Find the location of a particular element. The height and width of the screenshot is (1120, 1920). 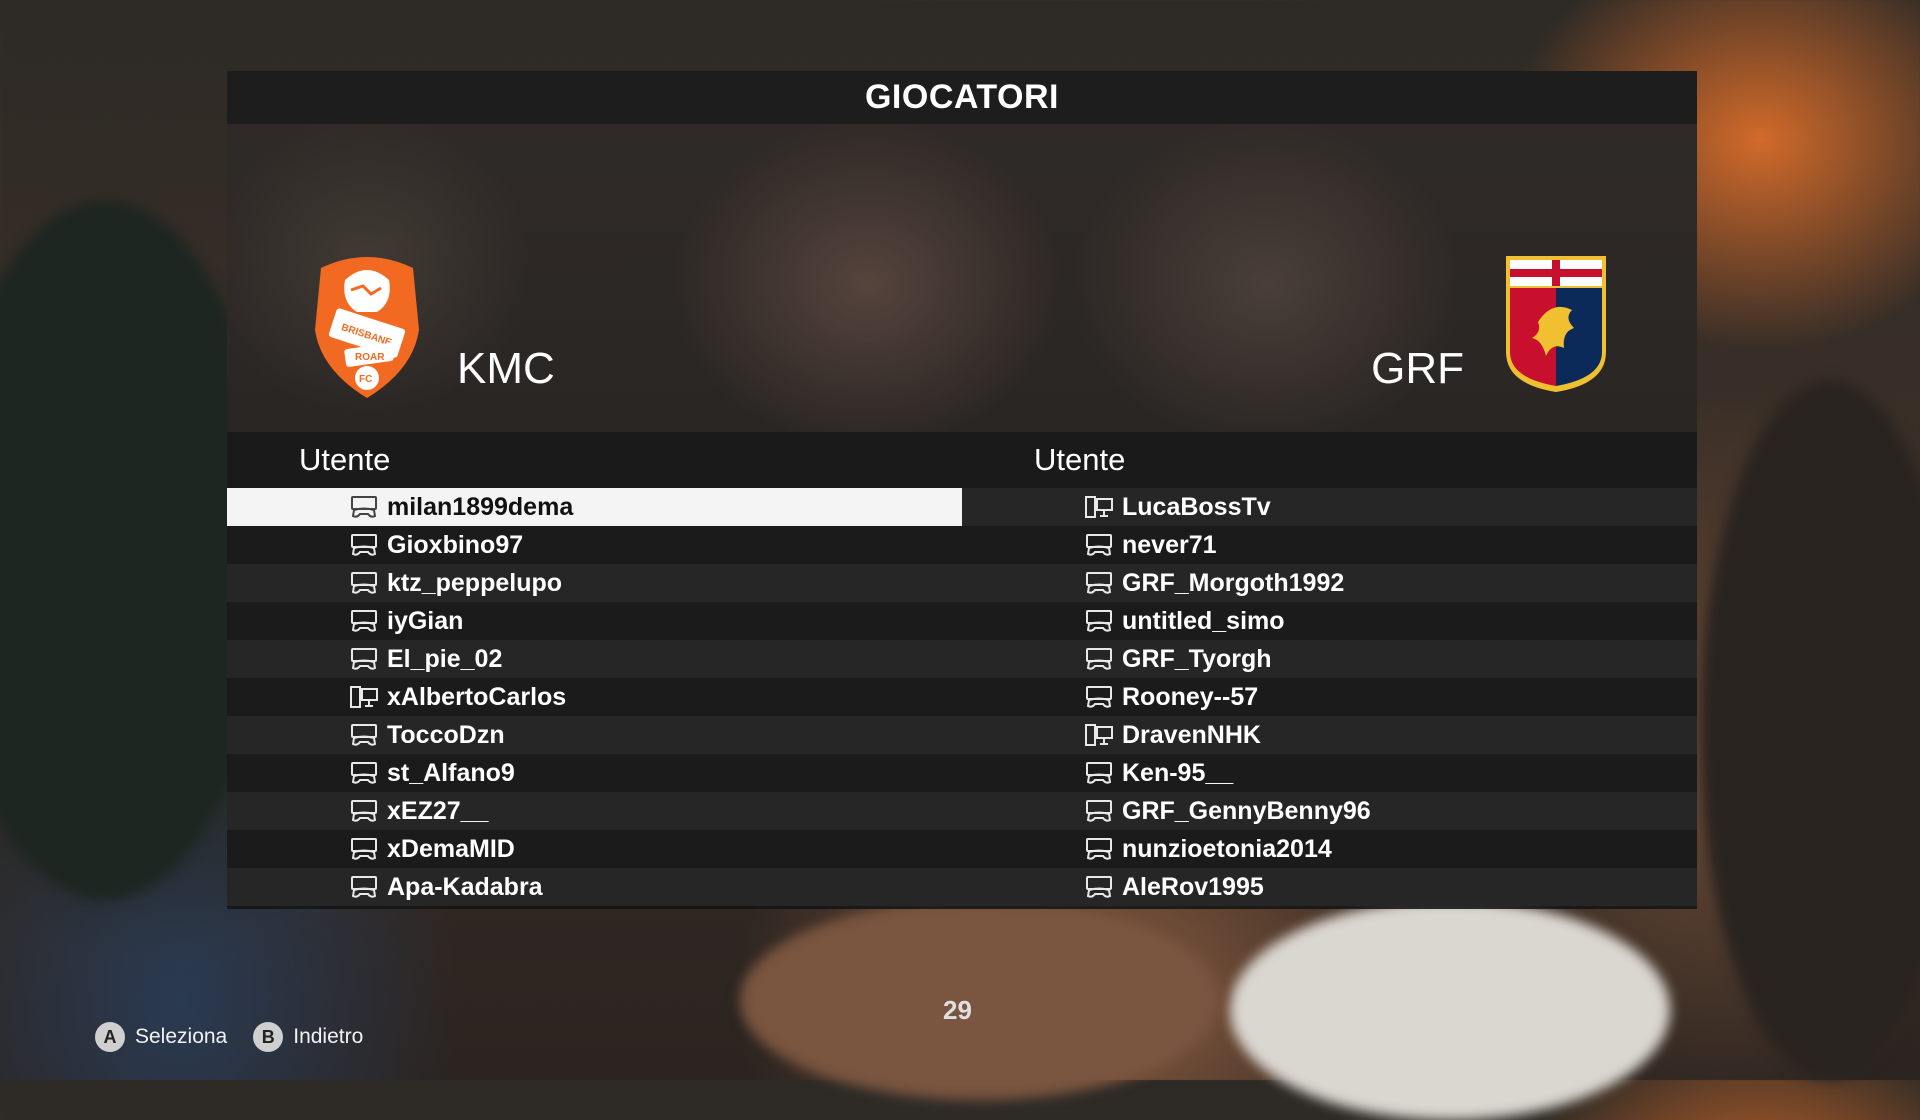

player-row: Rooney--57 is located at coordinates (1329, 697).